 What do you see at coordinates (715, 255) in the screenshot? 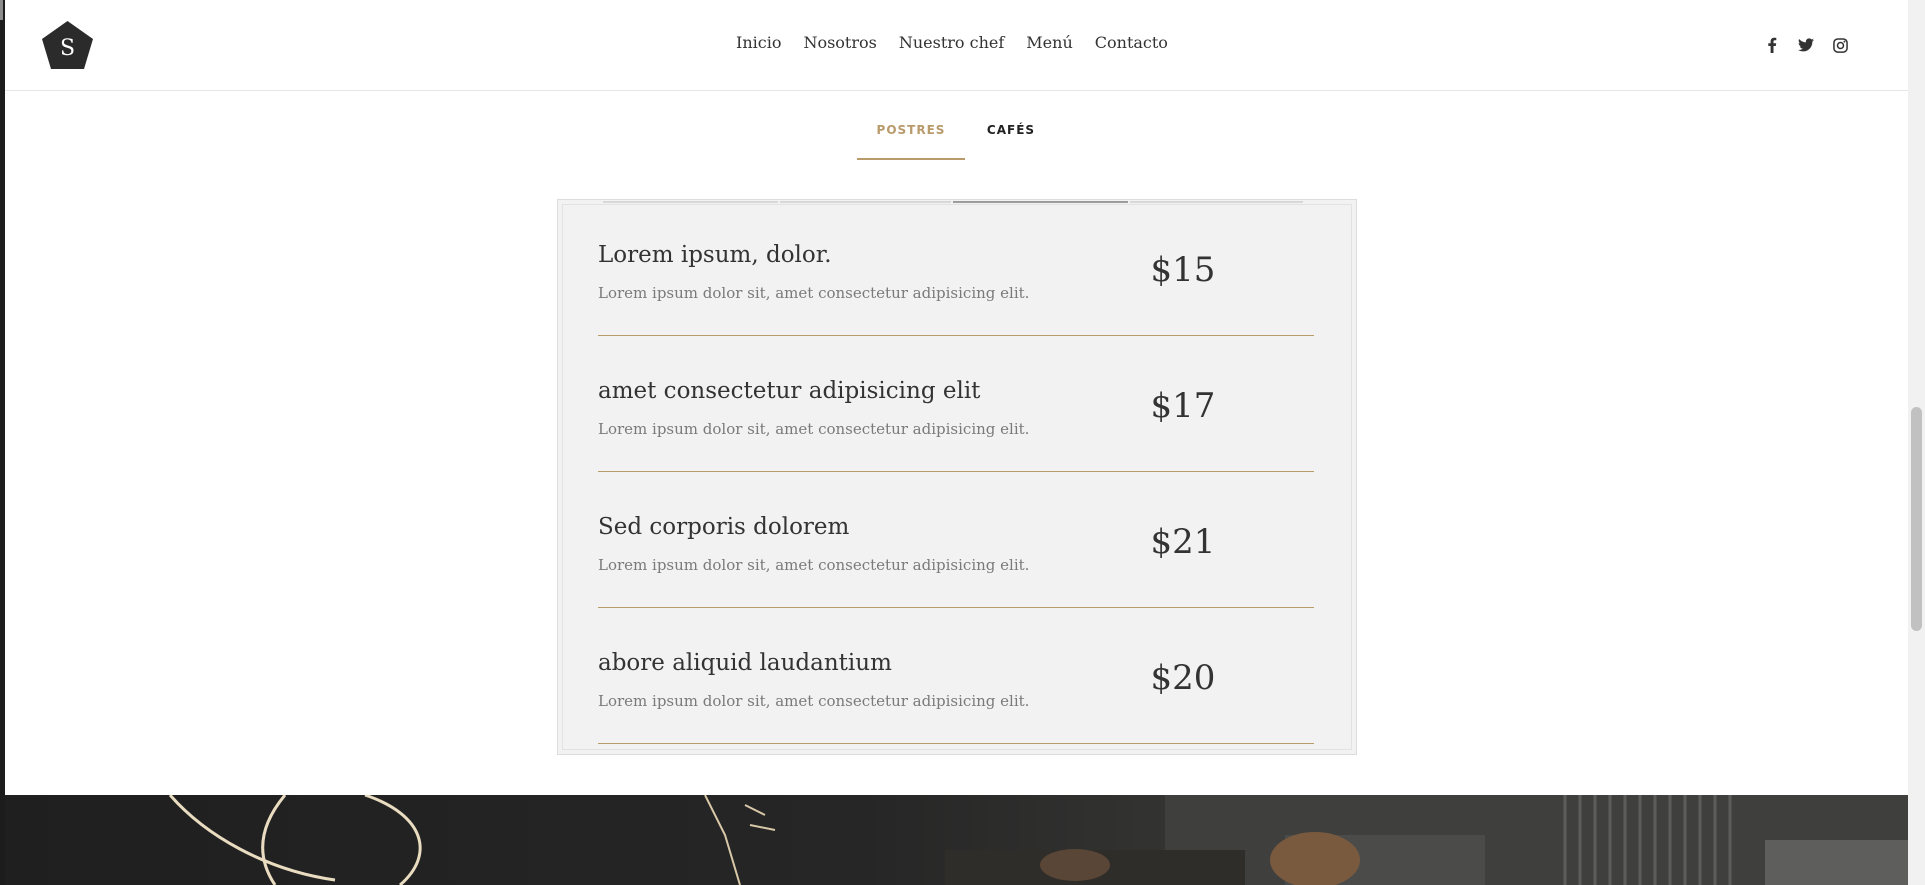
I see `menu-item-name: Lorem ipsum, dolor.` at bounding box center [715, 255].